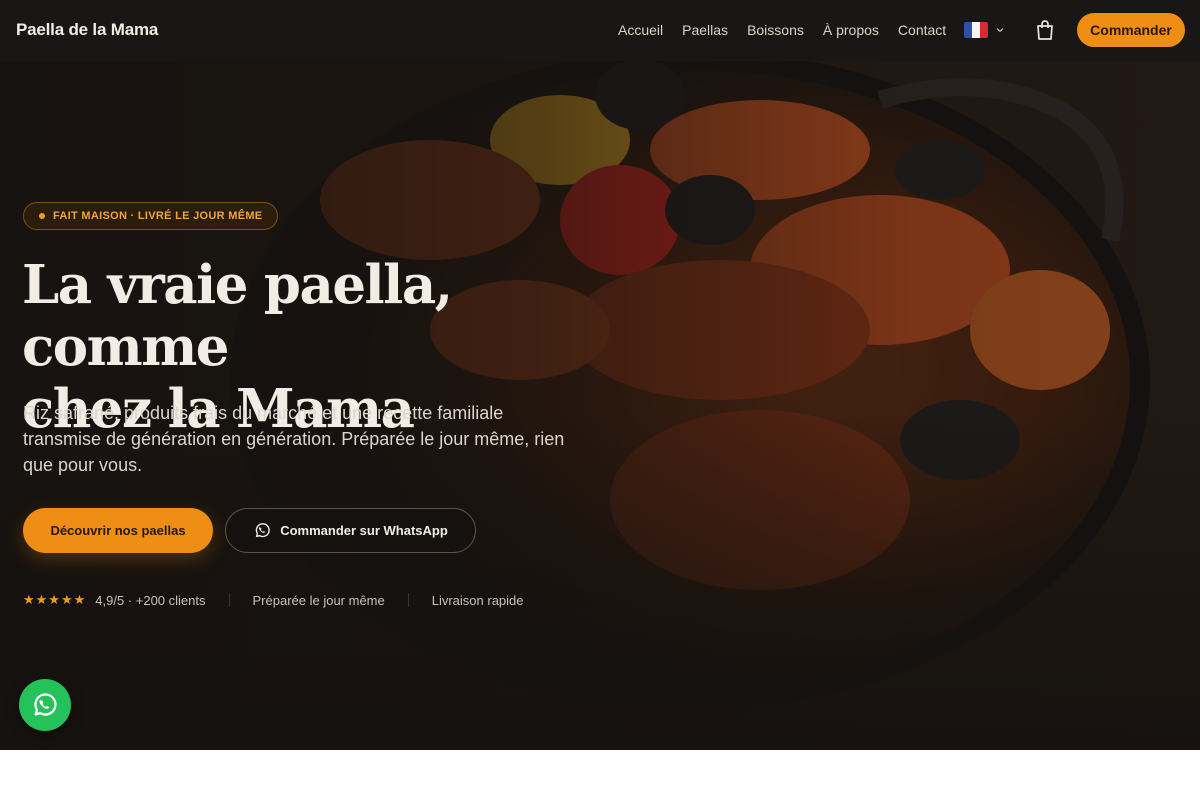  I want to click on whatsapp-order-label: Commander sur WhatsApp, so click(364, 530).